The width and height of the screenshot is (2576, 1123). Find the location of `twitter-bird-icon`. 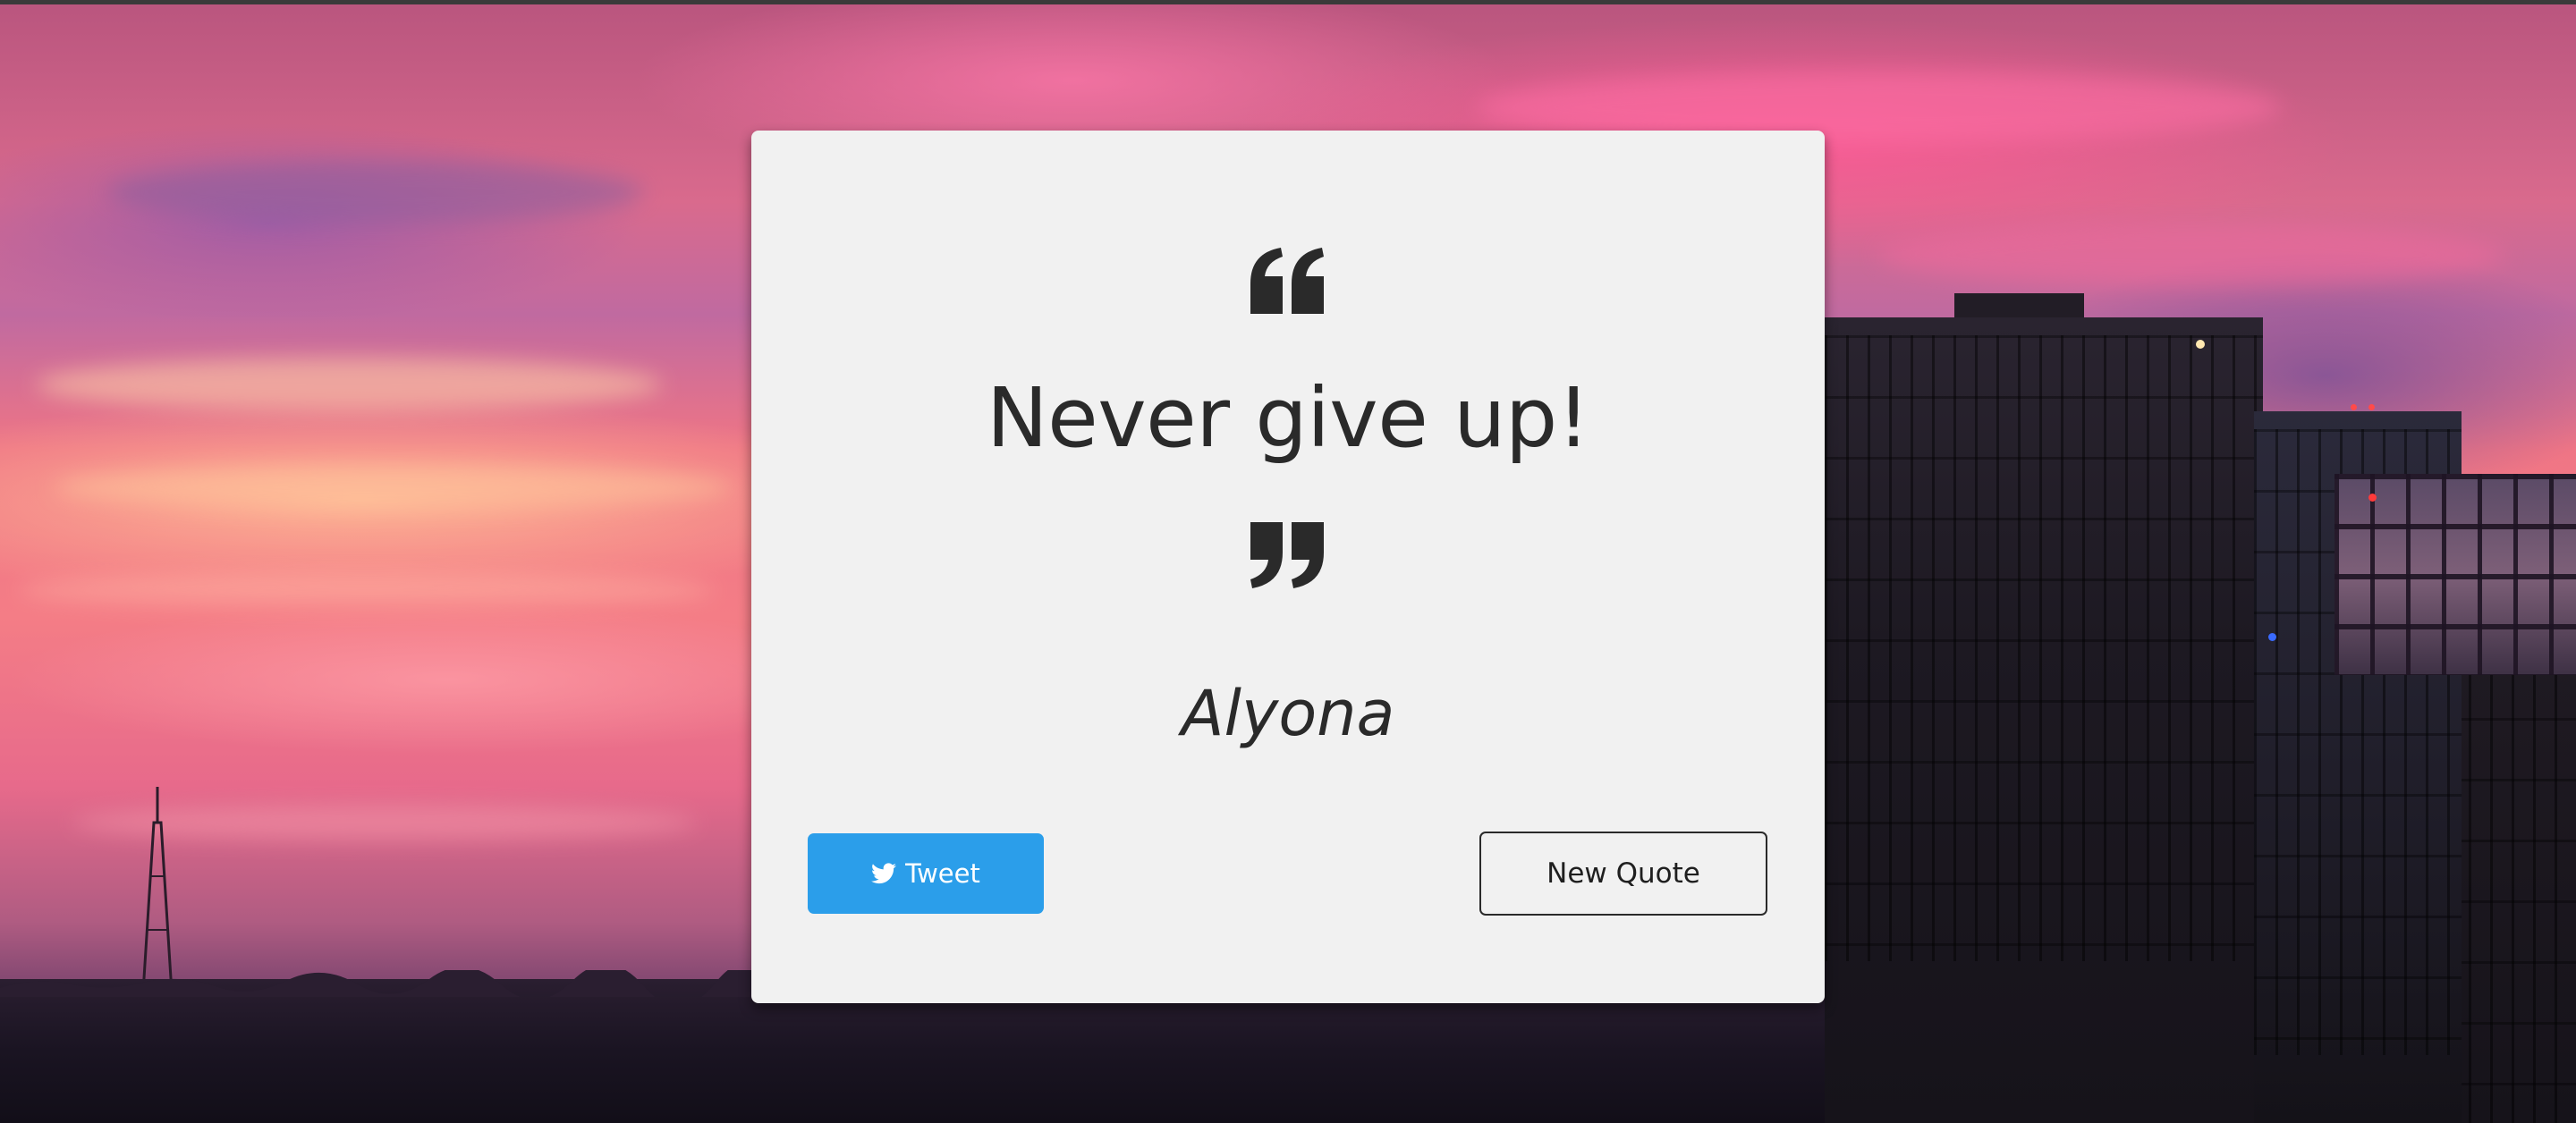

twitter-bird-icon is located at coordinates (884, 873).